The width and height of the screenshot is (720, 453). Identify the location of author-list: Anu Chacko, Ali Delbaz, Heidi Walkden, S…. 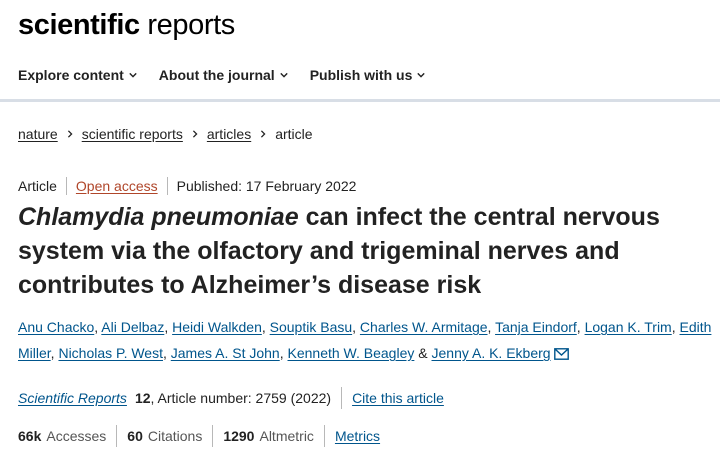
(365, 340).